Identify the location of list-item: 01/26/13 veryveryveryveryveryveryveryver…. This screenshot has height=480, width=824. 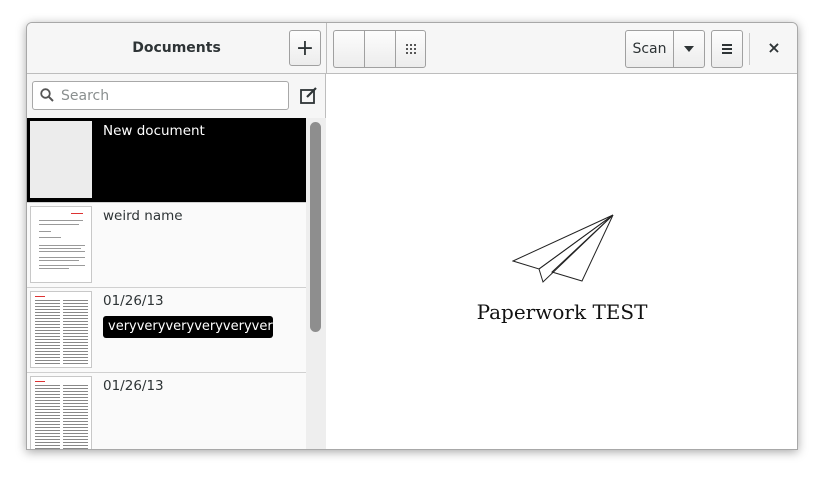
(166, 330).